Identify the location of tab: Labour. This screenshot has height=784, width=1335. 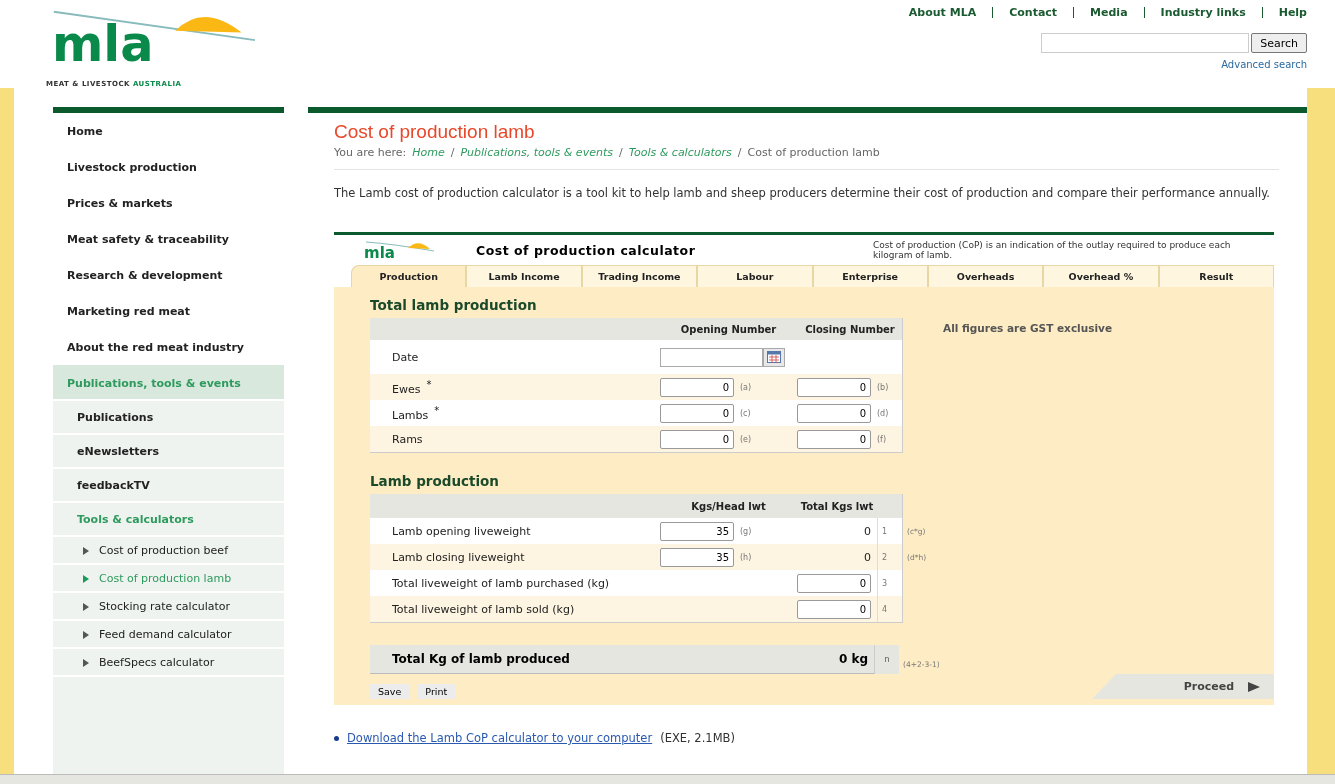
(755, 276).